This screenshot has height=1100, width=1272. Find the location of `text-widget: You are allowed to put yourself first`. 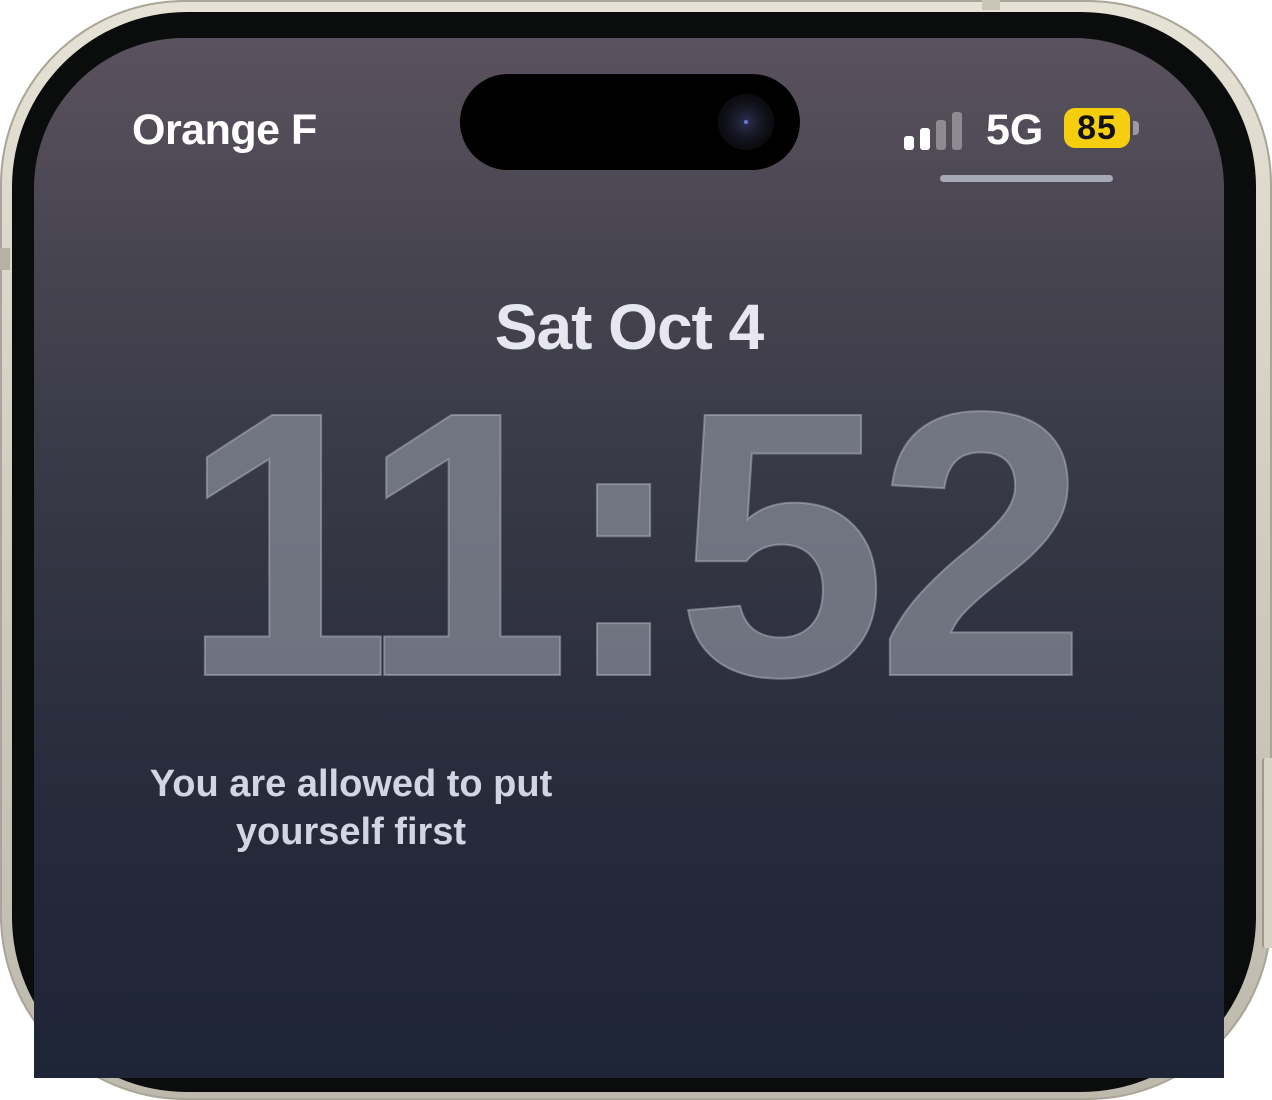

text-widget: You are allowed to put yourself first is located at coordinates (351, 808).